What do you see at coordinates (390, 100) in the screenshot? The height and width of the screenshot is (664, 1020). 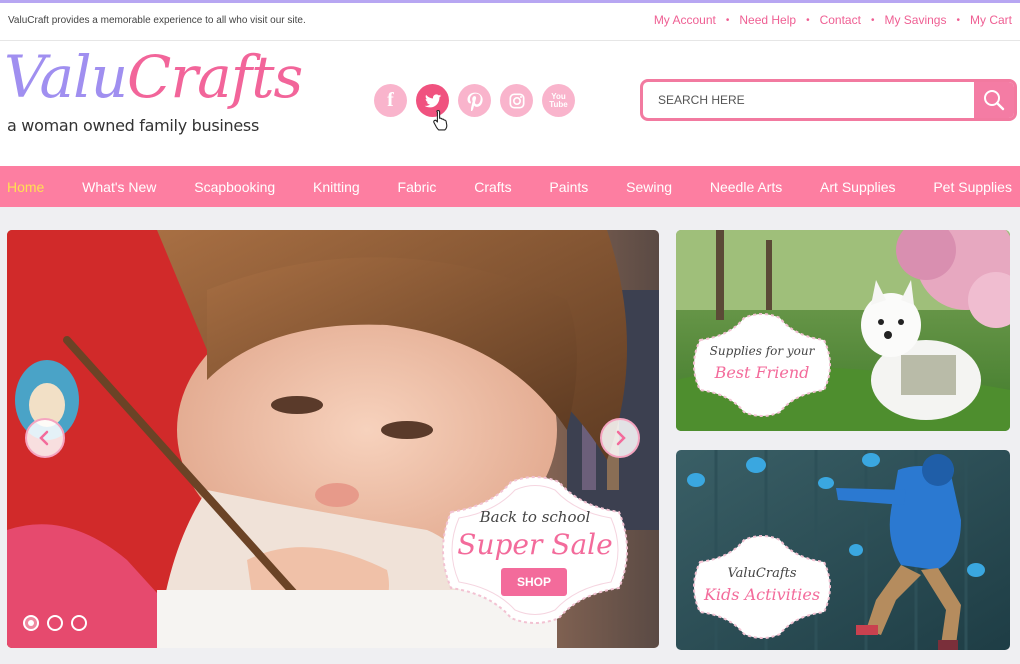 I see `facebook-icon: f` at bounding box center [390, 100].